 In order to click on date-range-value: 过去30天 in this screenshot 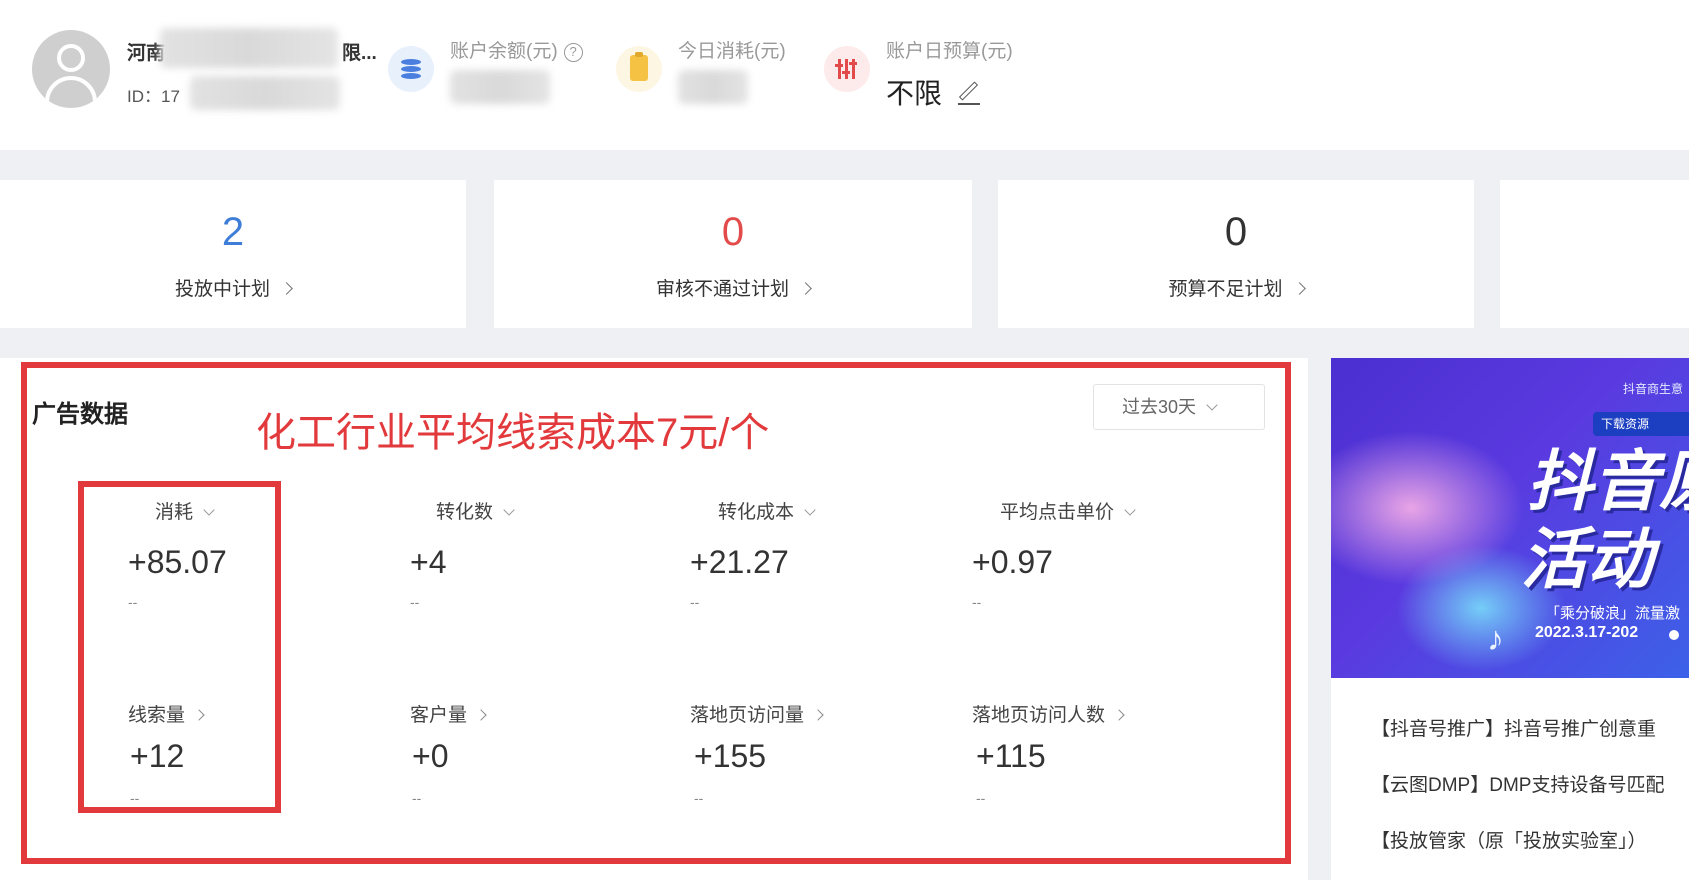, I will do `click(1159, 407)`.